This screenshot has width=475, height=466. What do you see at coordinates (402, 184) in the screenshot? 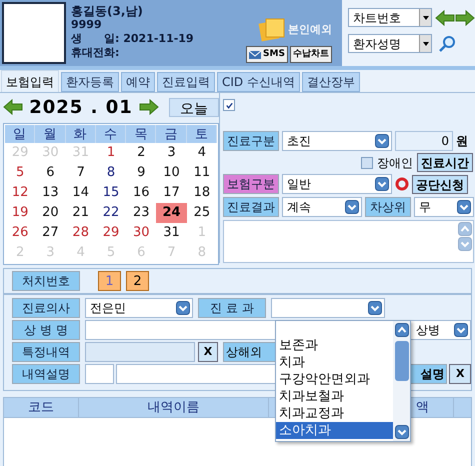
I see `ring-icon` at bounding box center [402, 184].